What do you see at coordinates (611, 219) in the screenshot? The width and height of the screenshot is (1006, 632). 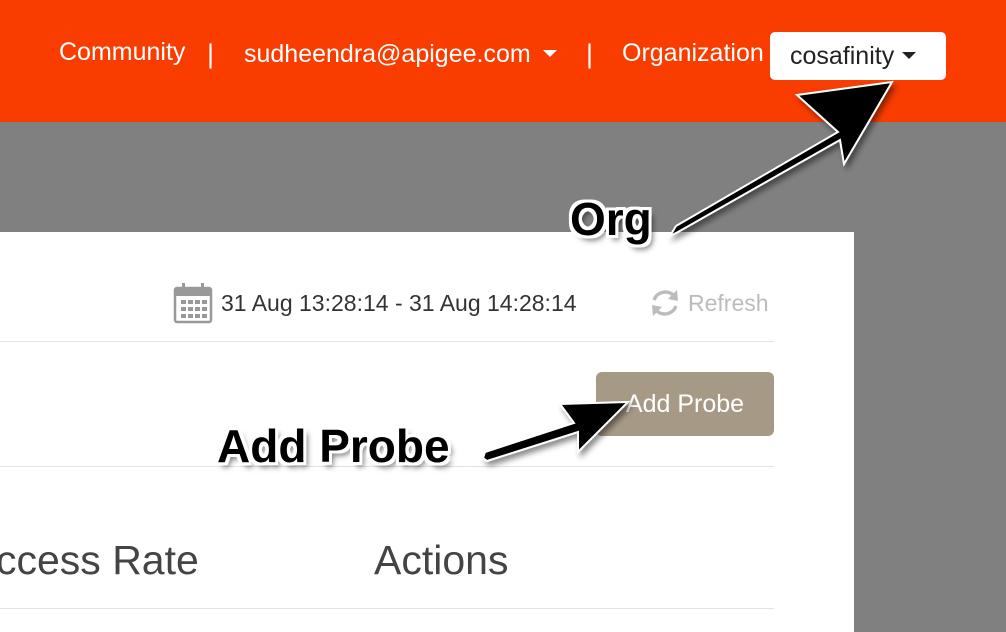 I see `annotation-org: Org` at bounding box center [611, 219].